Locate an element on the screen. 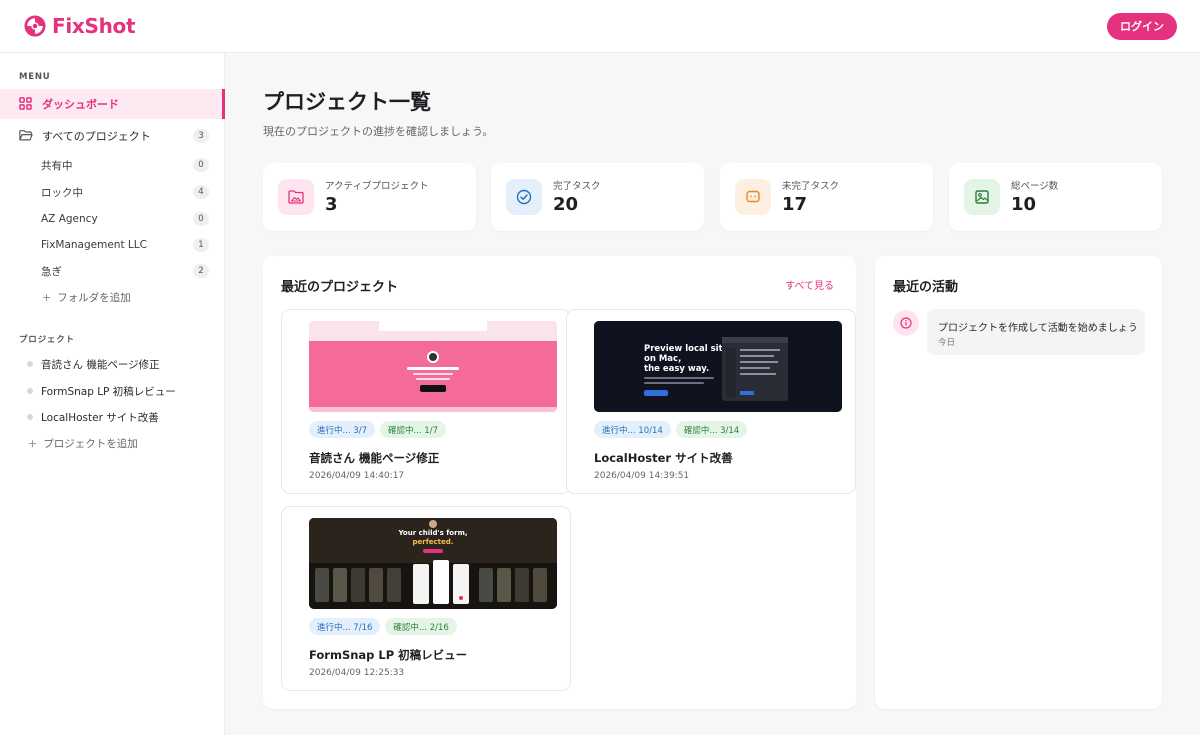 This screenshot has width=1200, height=735. app-logo: FixShot is located at coordinates (80, 26).